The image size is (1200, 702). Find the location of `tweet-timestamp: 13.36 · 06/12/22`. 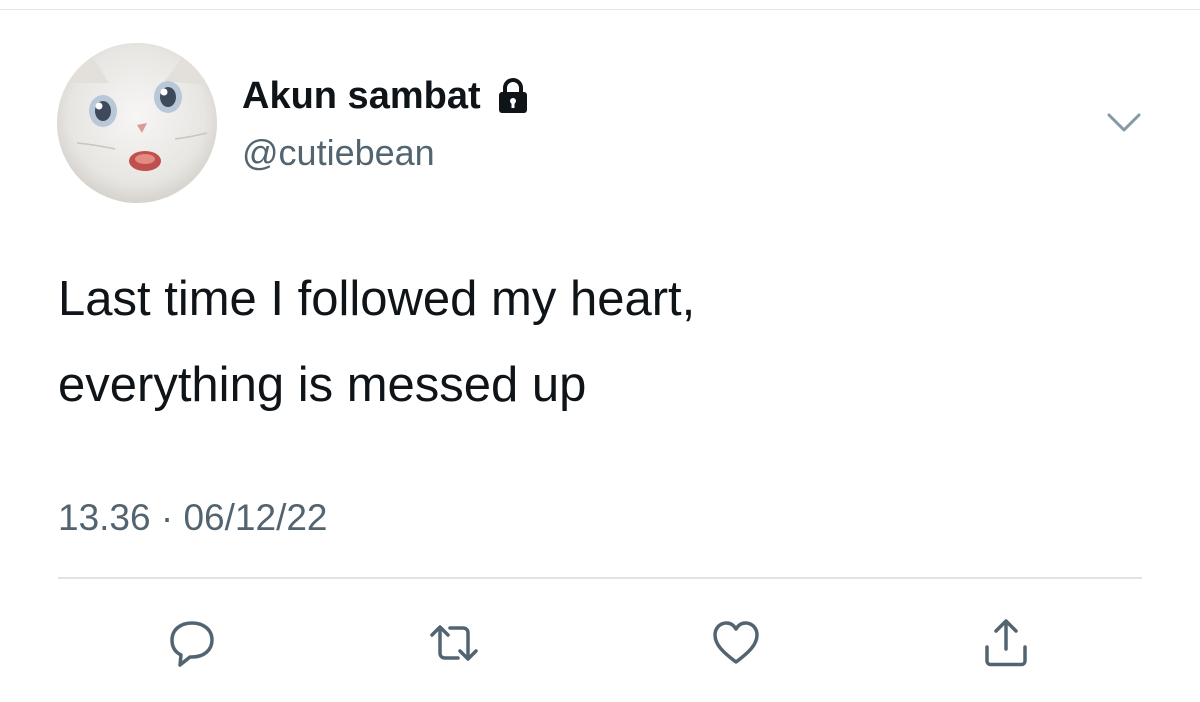

tweet-timestamp: 13.36 · 06/12/22 is located at coordinates (193, 518).